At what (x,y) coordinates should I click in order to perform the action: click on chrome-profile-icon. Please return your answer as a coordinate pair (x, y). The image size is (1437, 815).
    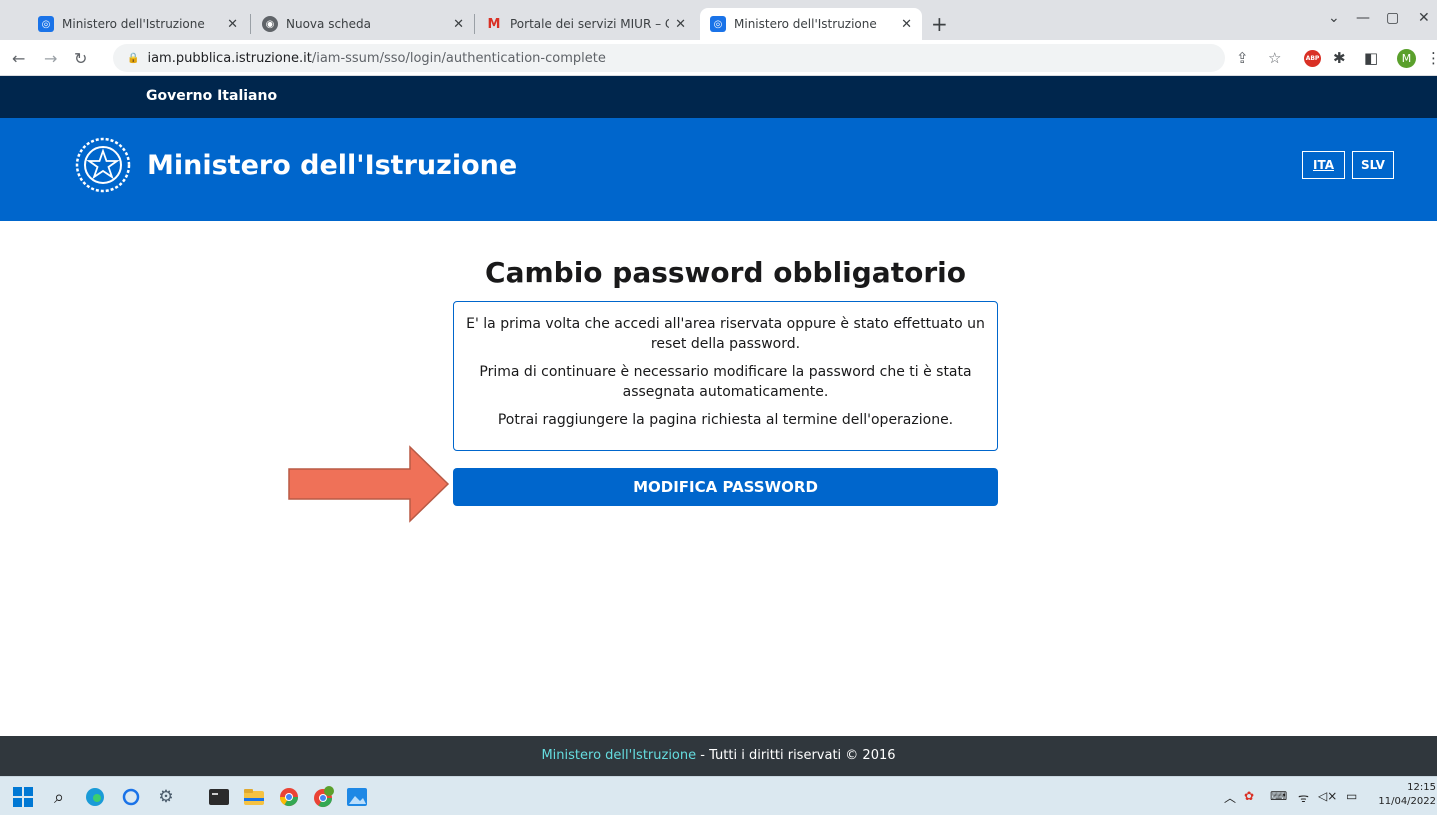
    Looking at the image, I should click on (324, 797).